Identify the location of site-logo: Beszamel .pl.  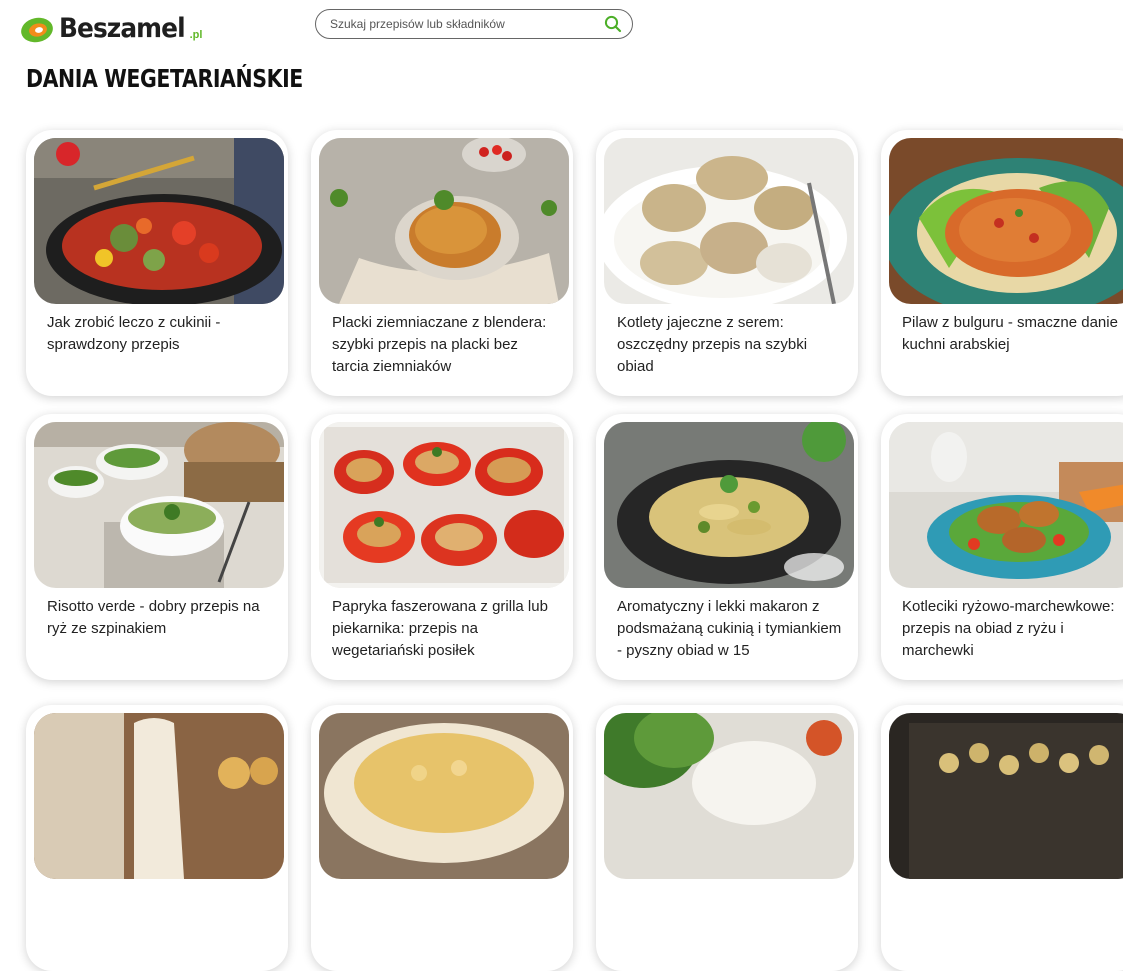
(111, 26).